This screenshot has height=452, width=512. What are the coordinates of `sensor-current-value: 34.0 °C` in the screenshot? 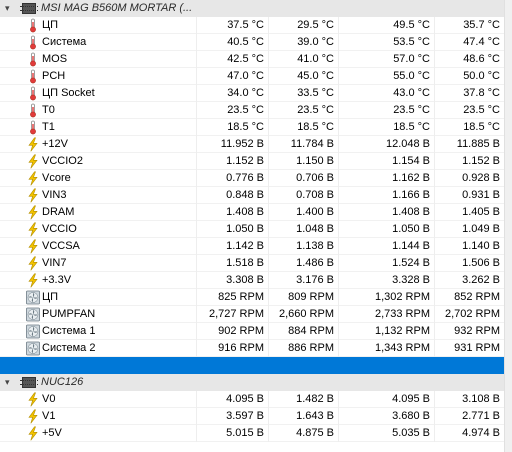 It's located at (232, 93).